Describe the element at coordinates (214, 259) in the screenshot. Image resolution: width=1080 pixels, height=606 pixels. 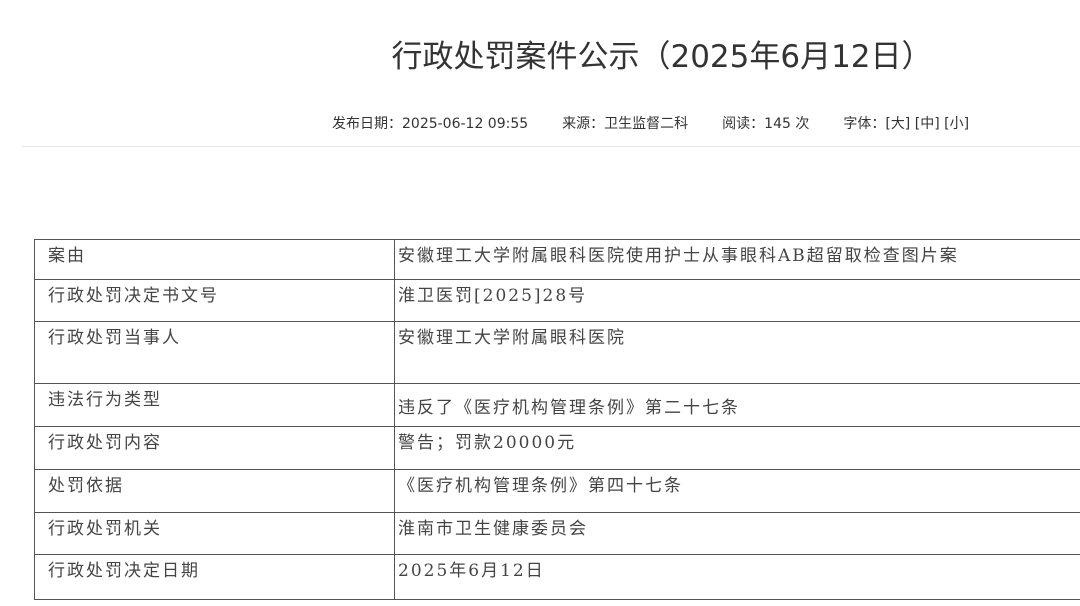
I see `row-key: 案由` at that location.